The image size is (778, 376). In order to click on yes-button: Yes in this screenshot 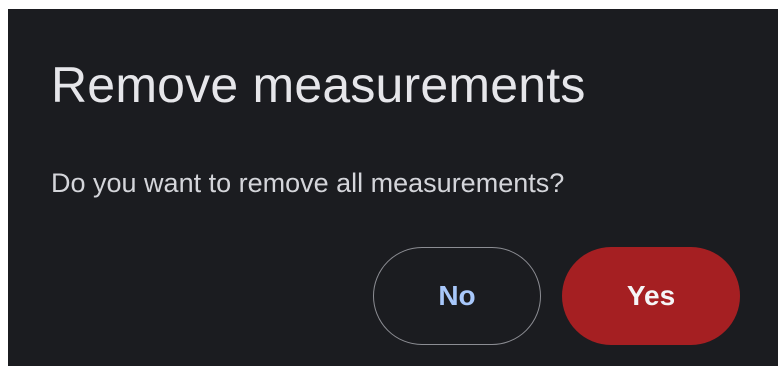, I will do `click(651, 296)`.